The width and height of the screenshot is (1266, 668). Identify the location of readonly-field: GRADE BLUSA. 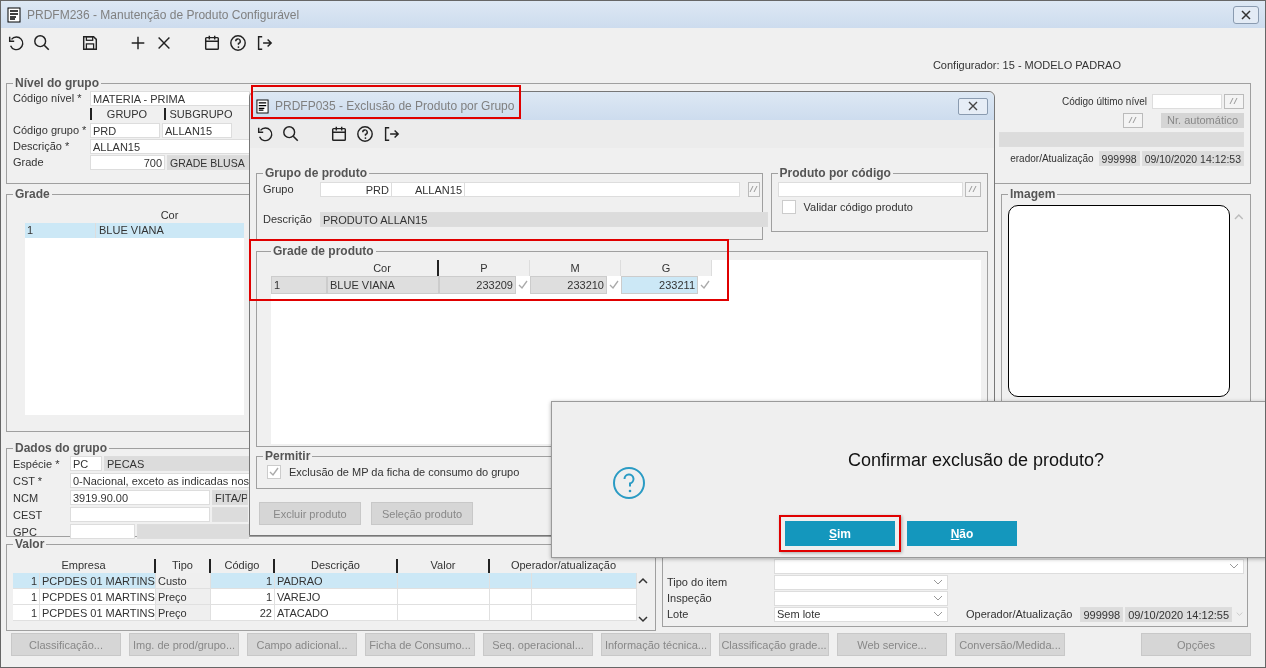
(209, 162).